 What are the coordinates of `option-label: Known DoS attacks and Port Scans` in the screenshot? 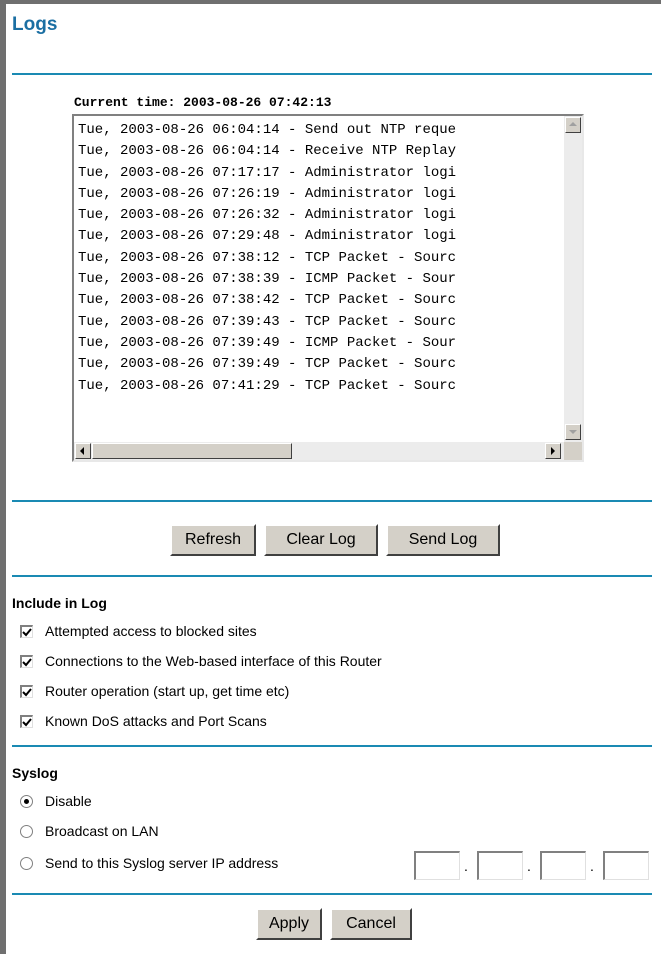 It's located at (156, 721).